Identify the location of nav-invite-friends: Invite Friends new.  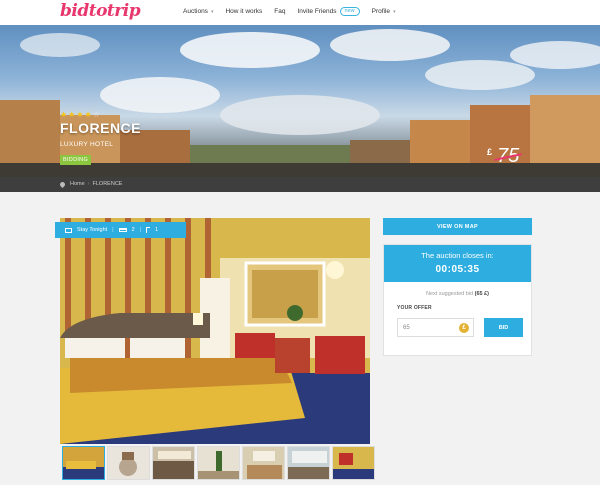
(329, 11).